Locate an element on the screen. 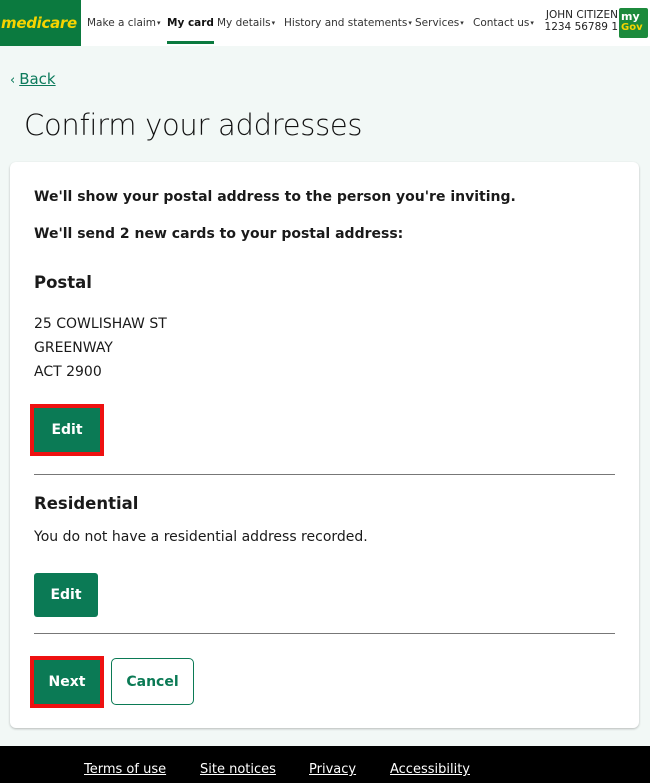 Image resolution: width=650 pixels, height=783 pixels. postal-address-line: GREENWAY is located at coordinates (73, 348).